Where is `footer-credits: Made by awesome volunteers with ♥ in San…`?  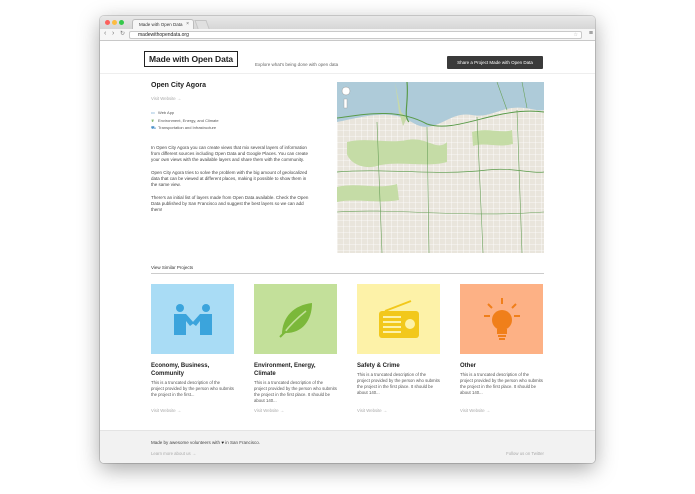 footer-credits: Made by awesome volunteers with ♥ in San… is located at coordinates (205, 442).